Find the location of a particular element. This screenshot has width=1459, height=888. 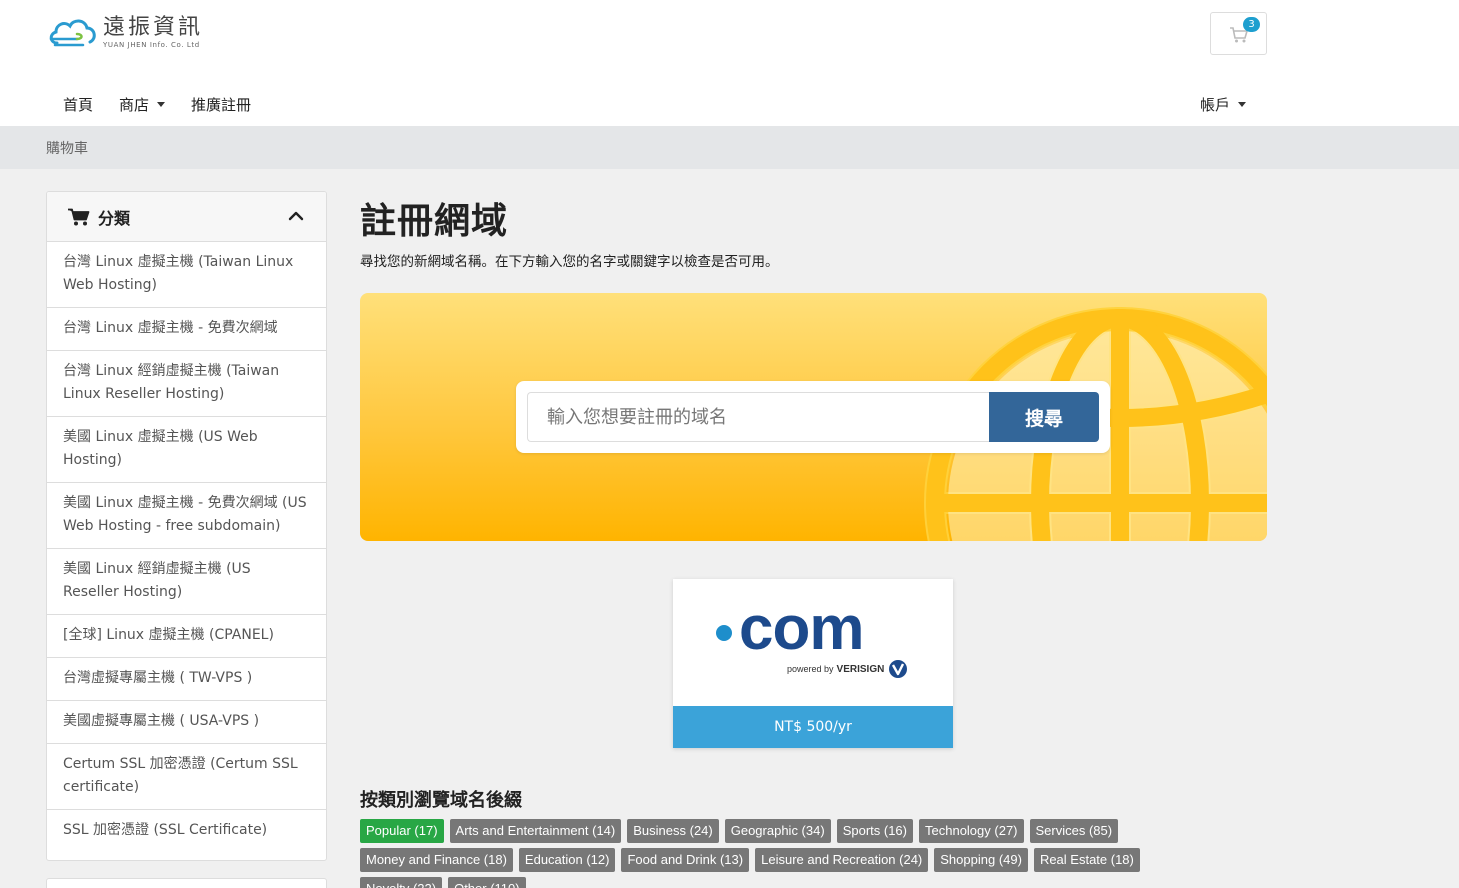

nav-item-label: 推廣註冊 is located at coordinates (221, 104).